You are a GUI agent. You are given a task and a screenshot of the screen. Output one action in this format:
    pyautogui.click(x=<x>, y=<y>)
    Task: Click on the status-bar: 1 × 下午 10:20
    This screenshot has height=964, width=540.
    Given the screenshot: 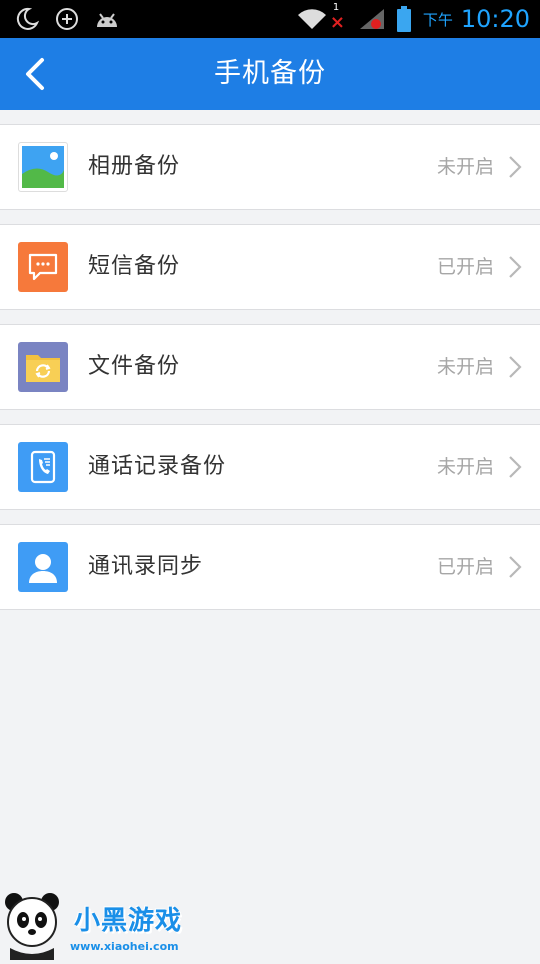 What is the action you would take?
    pyautogui.click(x=270, y=19)
    